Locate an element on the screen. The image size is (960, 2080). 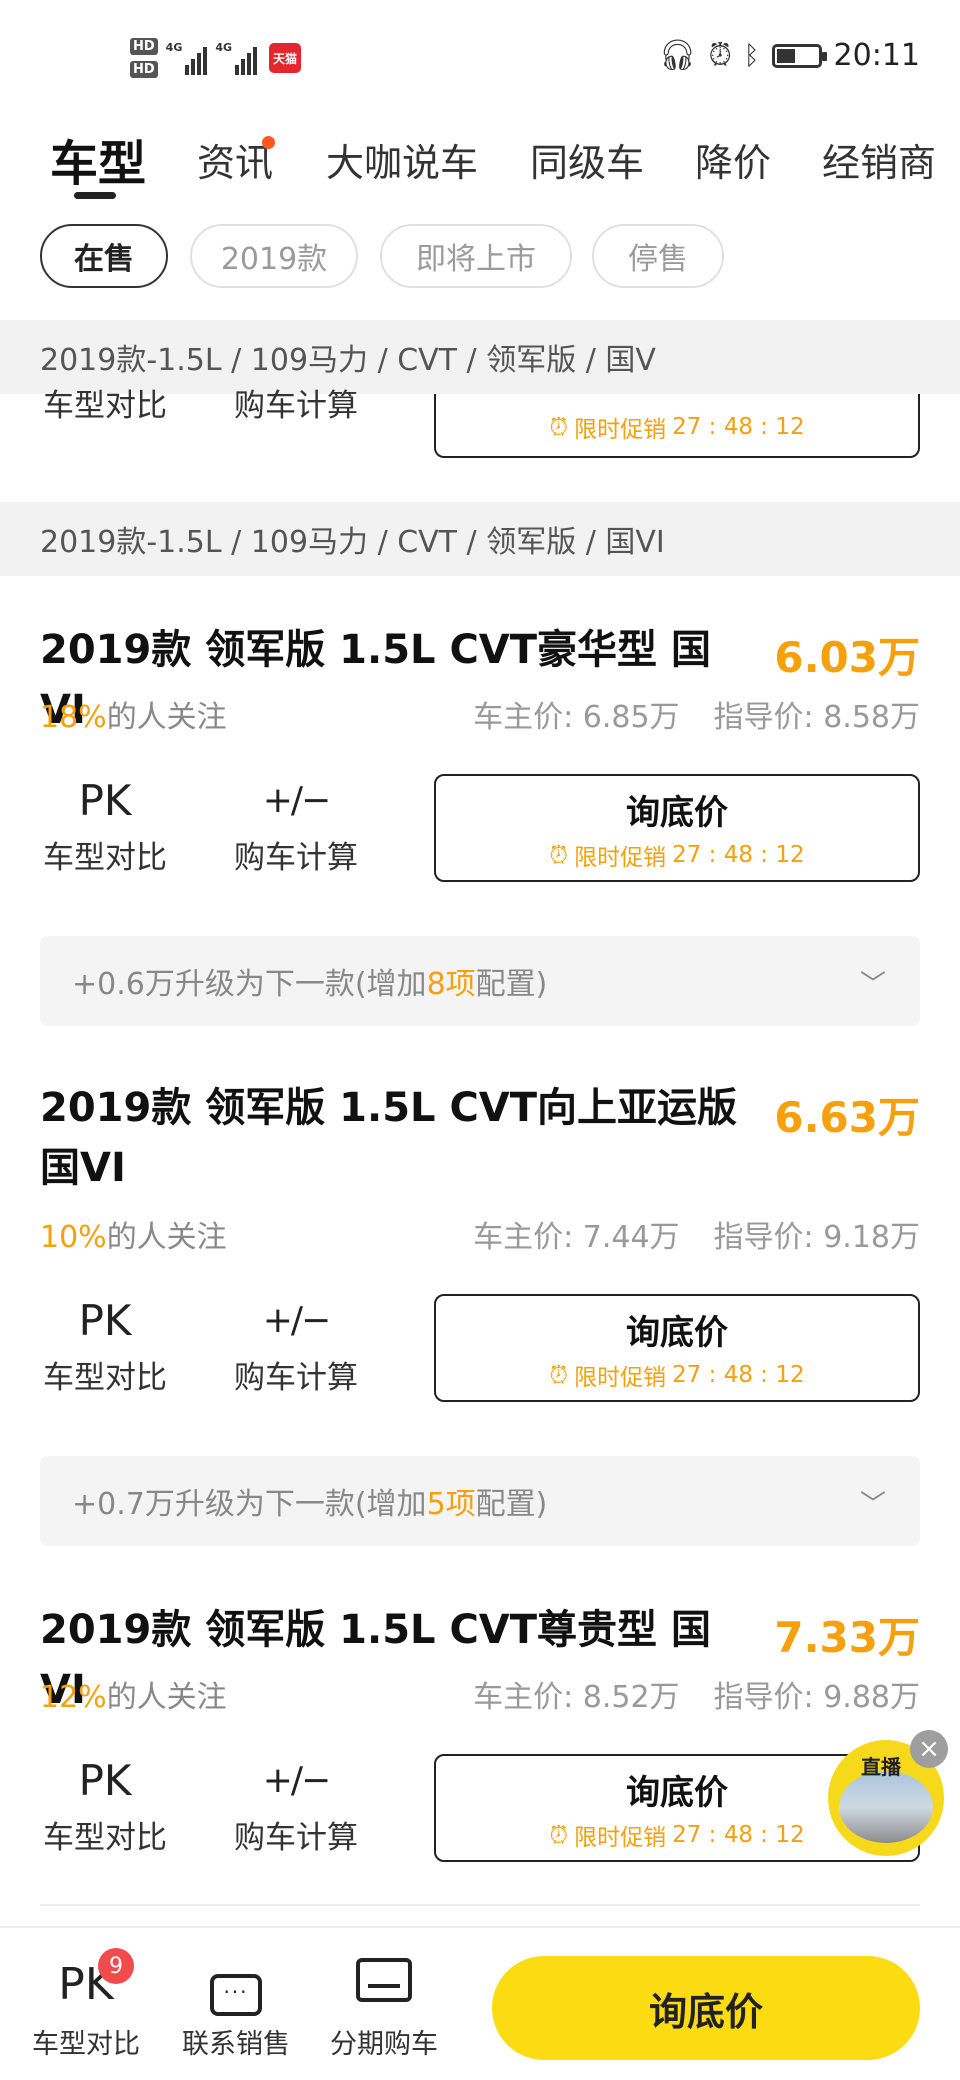
follow-rate: 18%的人关注 is located at coordinates (133, 714).